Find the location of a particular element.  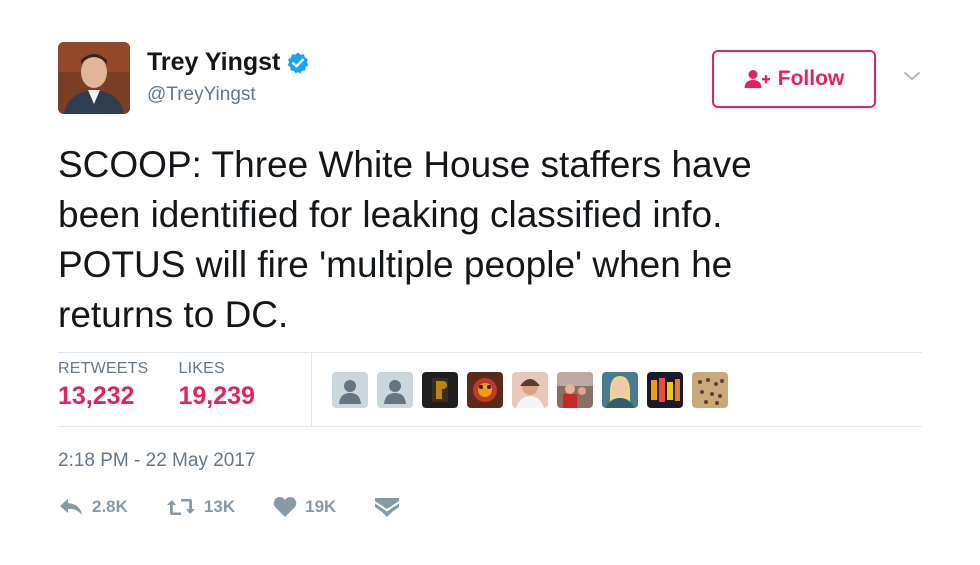

direct-message-icon is located at coordinates (387, 507).